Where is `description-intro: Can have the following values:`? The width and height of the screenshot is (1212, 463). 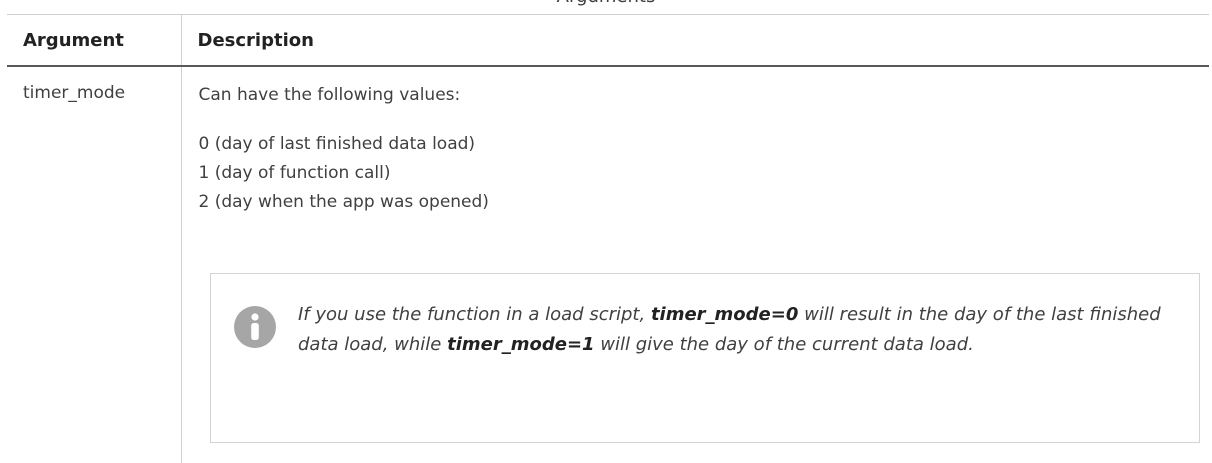 description-intro: Can have the following values: is located at coordinates (329, 95).